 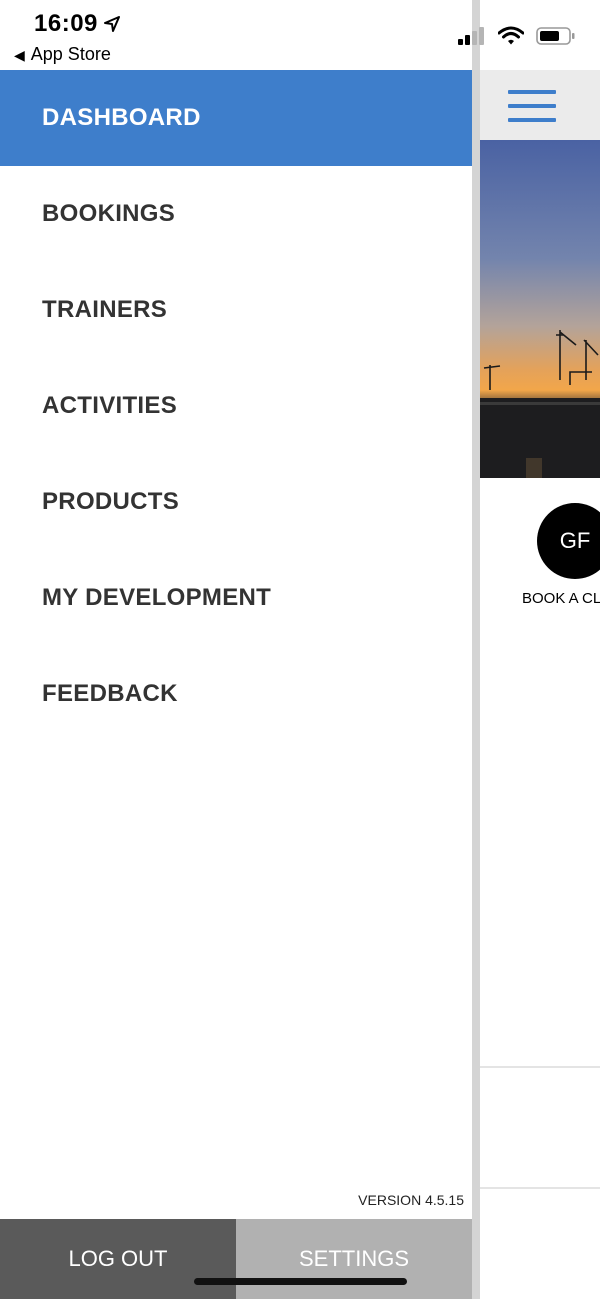 I want to click on nav-item-activities: ACTIVITIES, so click(x=236, y=406).